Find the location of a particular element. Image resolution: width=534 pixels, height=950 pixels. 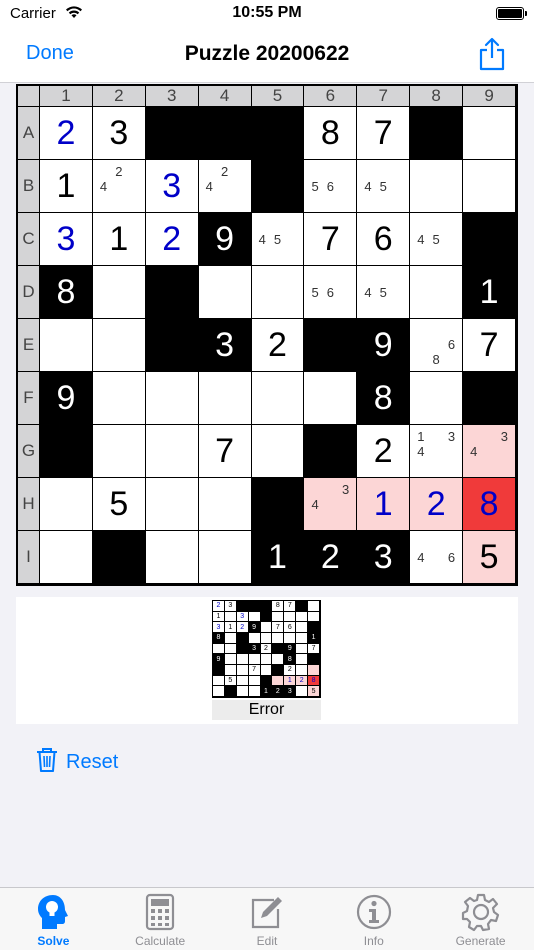

tab-label: Edit is located at coordinates (267, 941).